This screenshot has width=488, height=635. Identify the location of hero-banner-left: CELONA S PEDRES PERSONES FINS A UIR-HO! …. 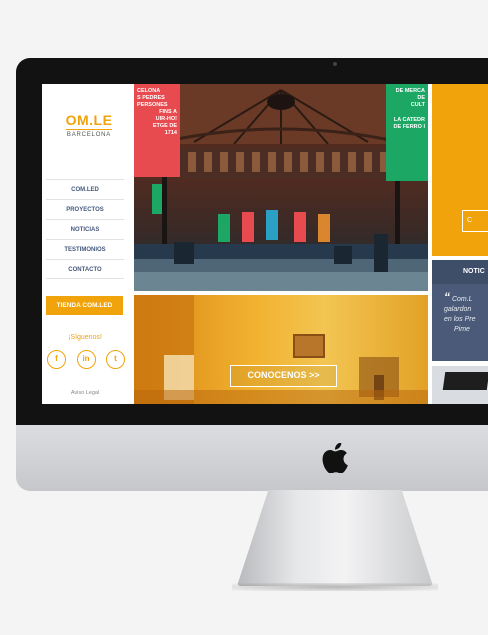
(157, 130).